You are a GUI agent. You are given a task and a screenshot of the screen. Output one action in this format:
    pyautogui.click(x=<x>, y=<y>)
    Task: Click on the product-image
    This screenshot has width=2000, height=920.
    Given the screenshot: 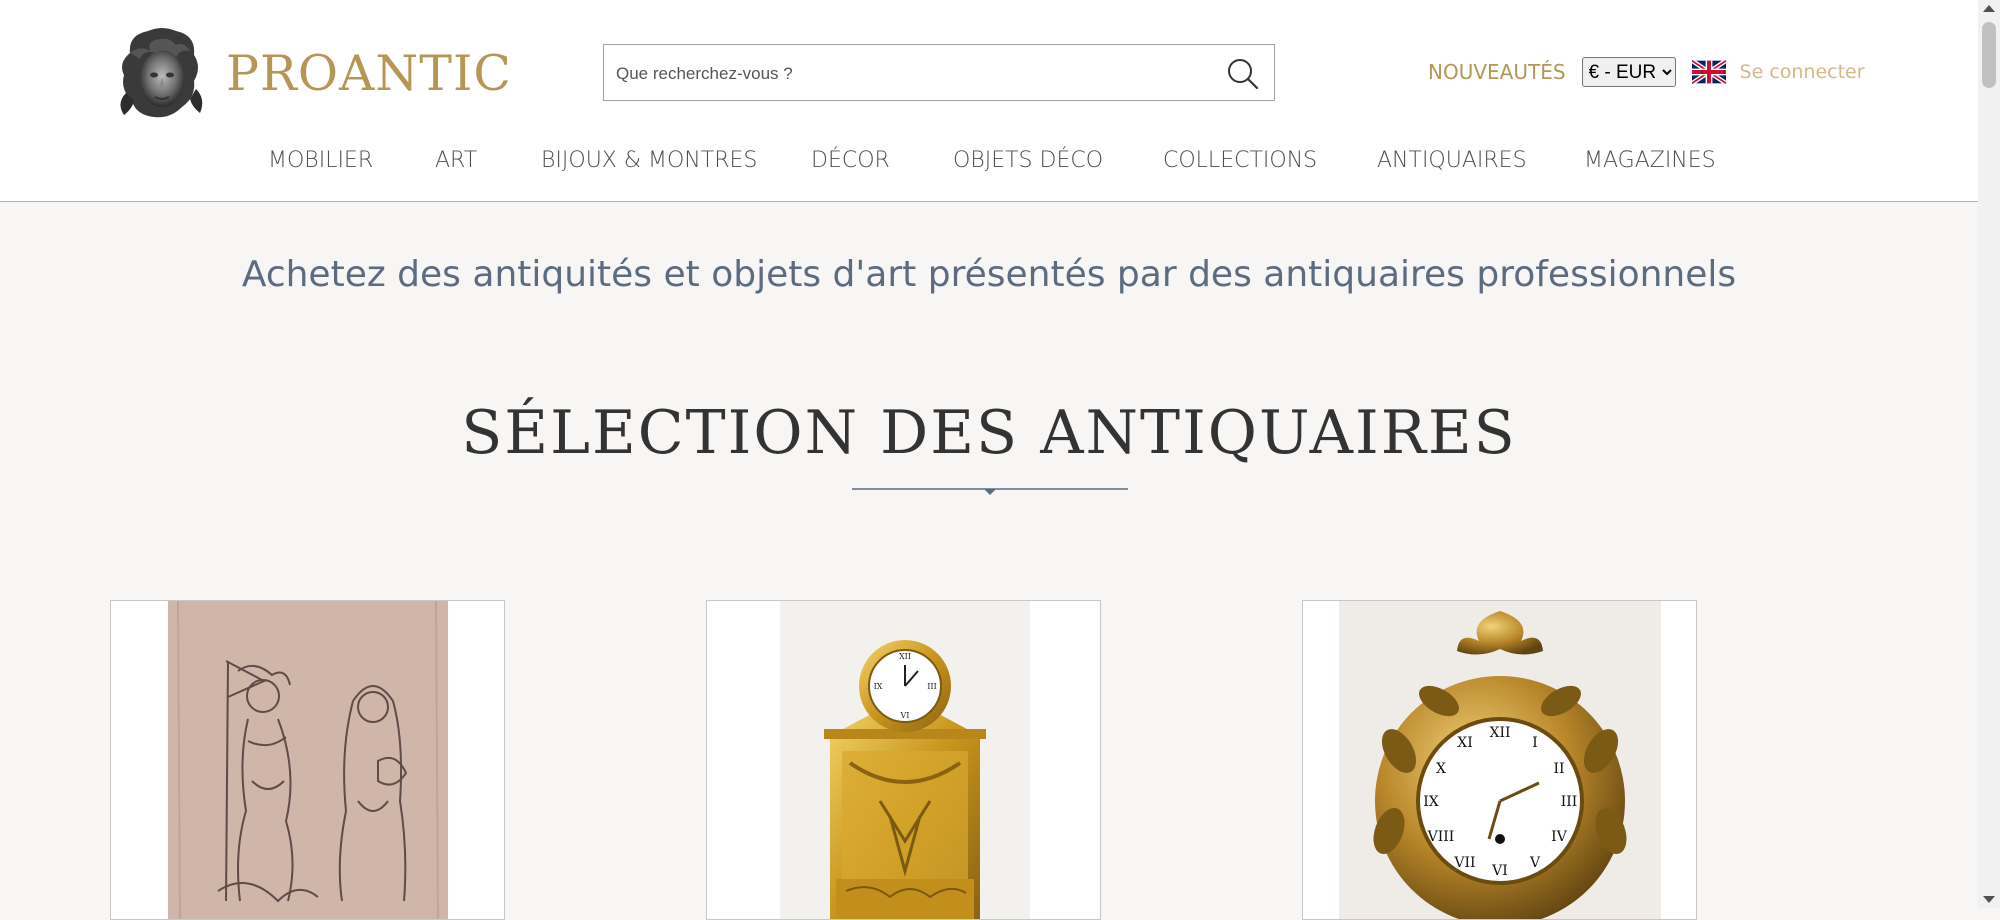 What is the action you would take?
    pyautogui.click(x=308, y=760)
    